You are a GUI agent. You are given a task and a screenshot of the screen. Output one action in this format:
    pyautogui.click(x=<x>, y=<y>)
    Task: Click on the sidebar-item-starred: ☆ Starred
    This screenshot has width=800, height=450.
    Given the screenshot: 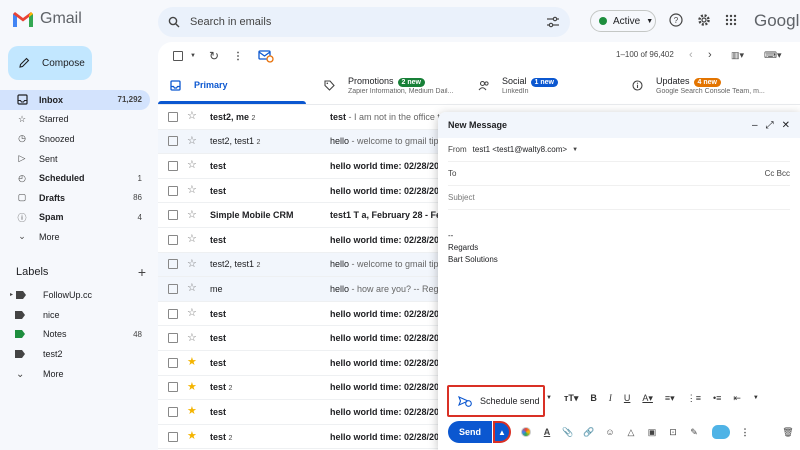 What is the action you would take?
    pyautogui.click(x=75, y=120)
    